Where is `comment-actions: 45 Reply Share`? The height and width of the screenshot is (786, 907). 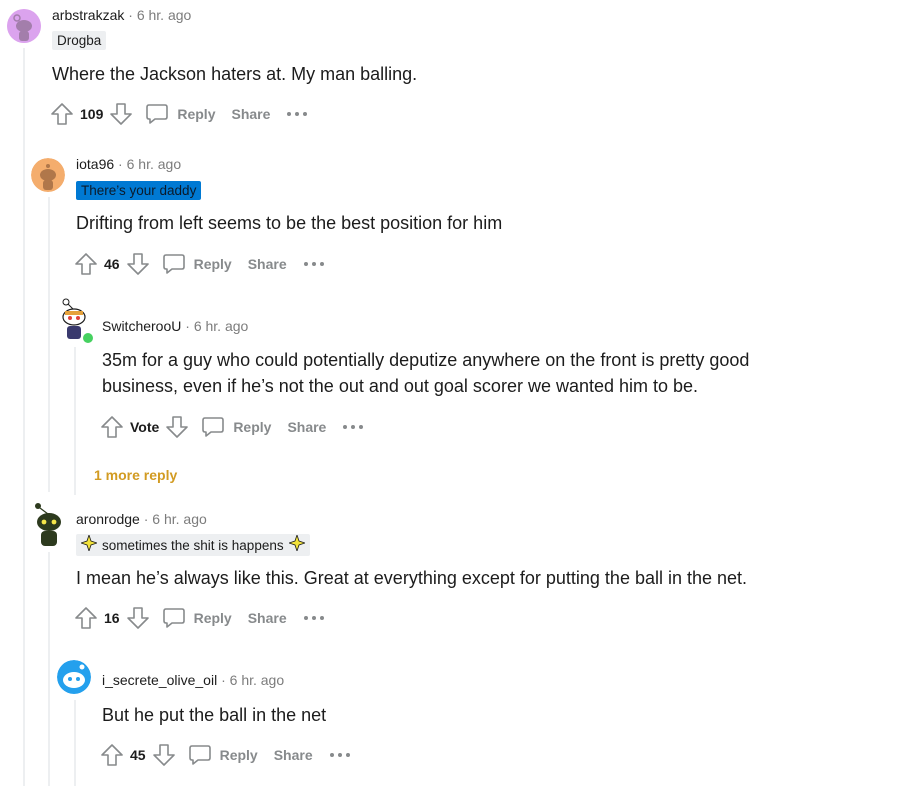
comment-actions: 45 Reply Share is located at coordinates (225, 755).